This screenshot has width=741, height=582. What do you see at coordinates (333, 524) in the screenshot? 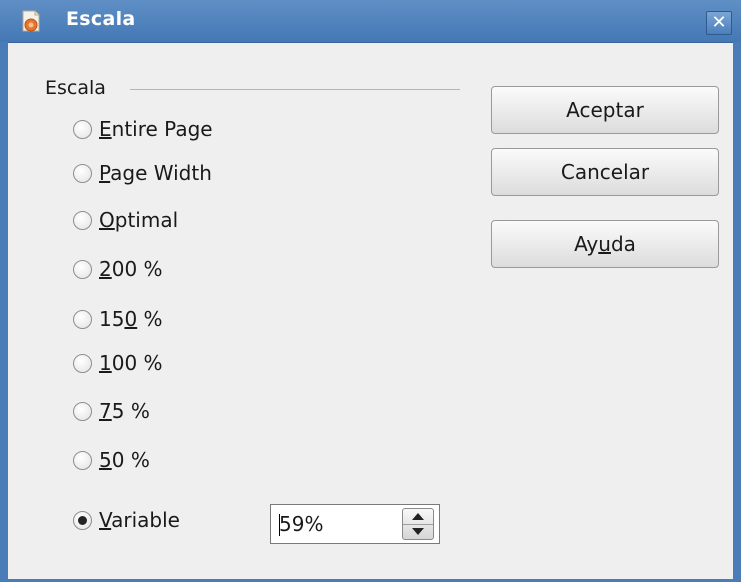
I see `zoom-value-input` at bounding box center [333, 524].